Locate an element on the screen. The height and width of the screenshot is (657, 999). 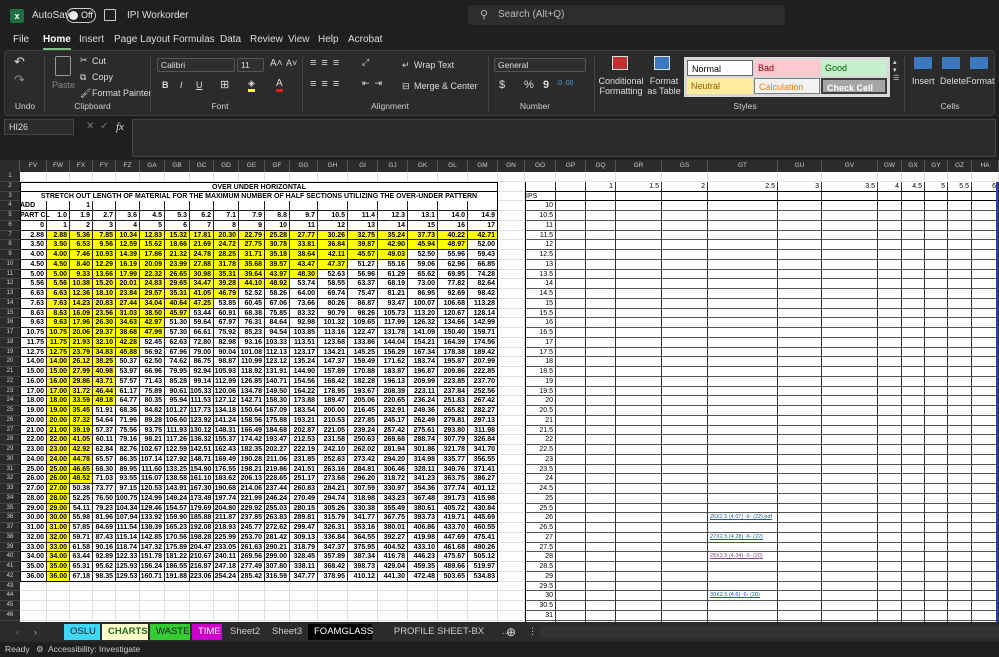
stretch-length-cell: 103.33 is located at coordinates (277, 342).